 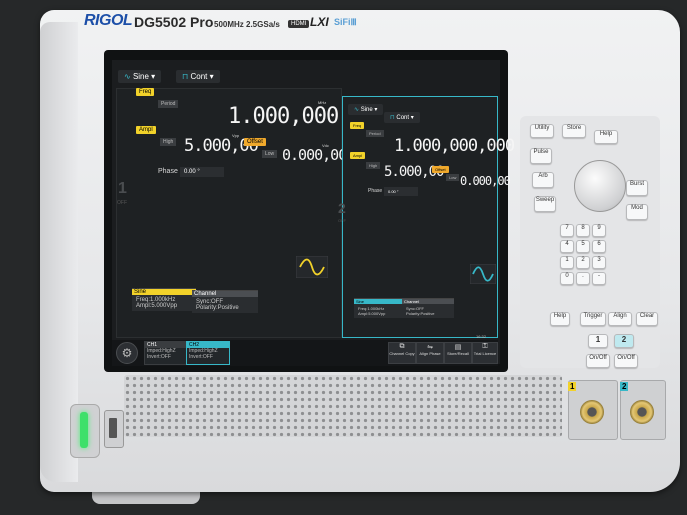 What do you see at coordinates (401, 191) in the screenshot?
I see `ch2-phase-field: 0.00 °` at bounding box center [401, 191].